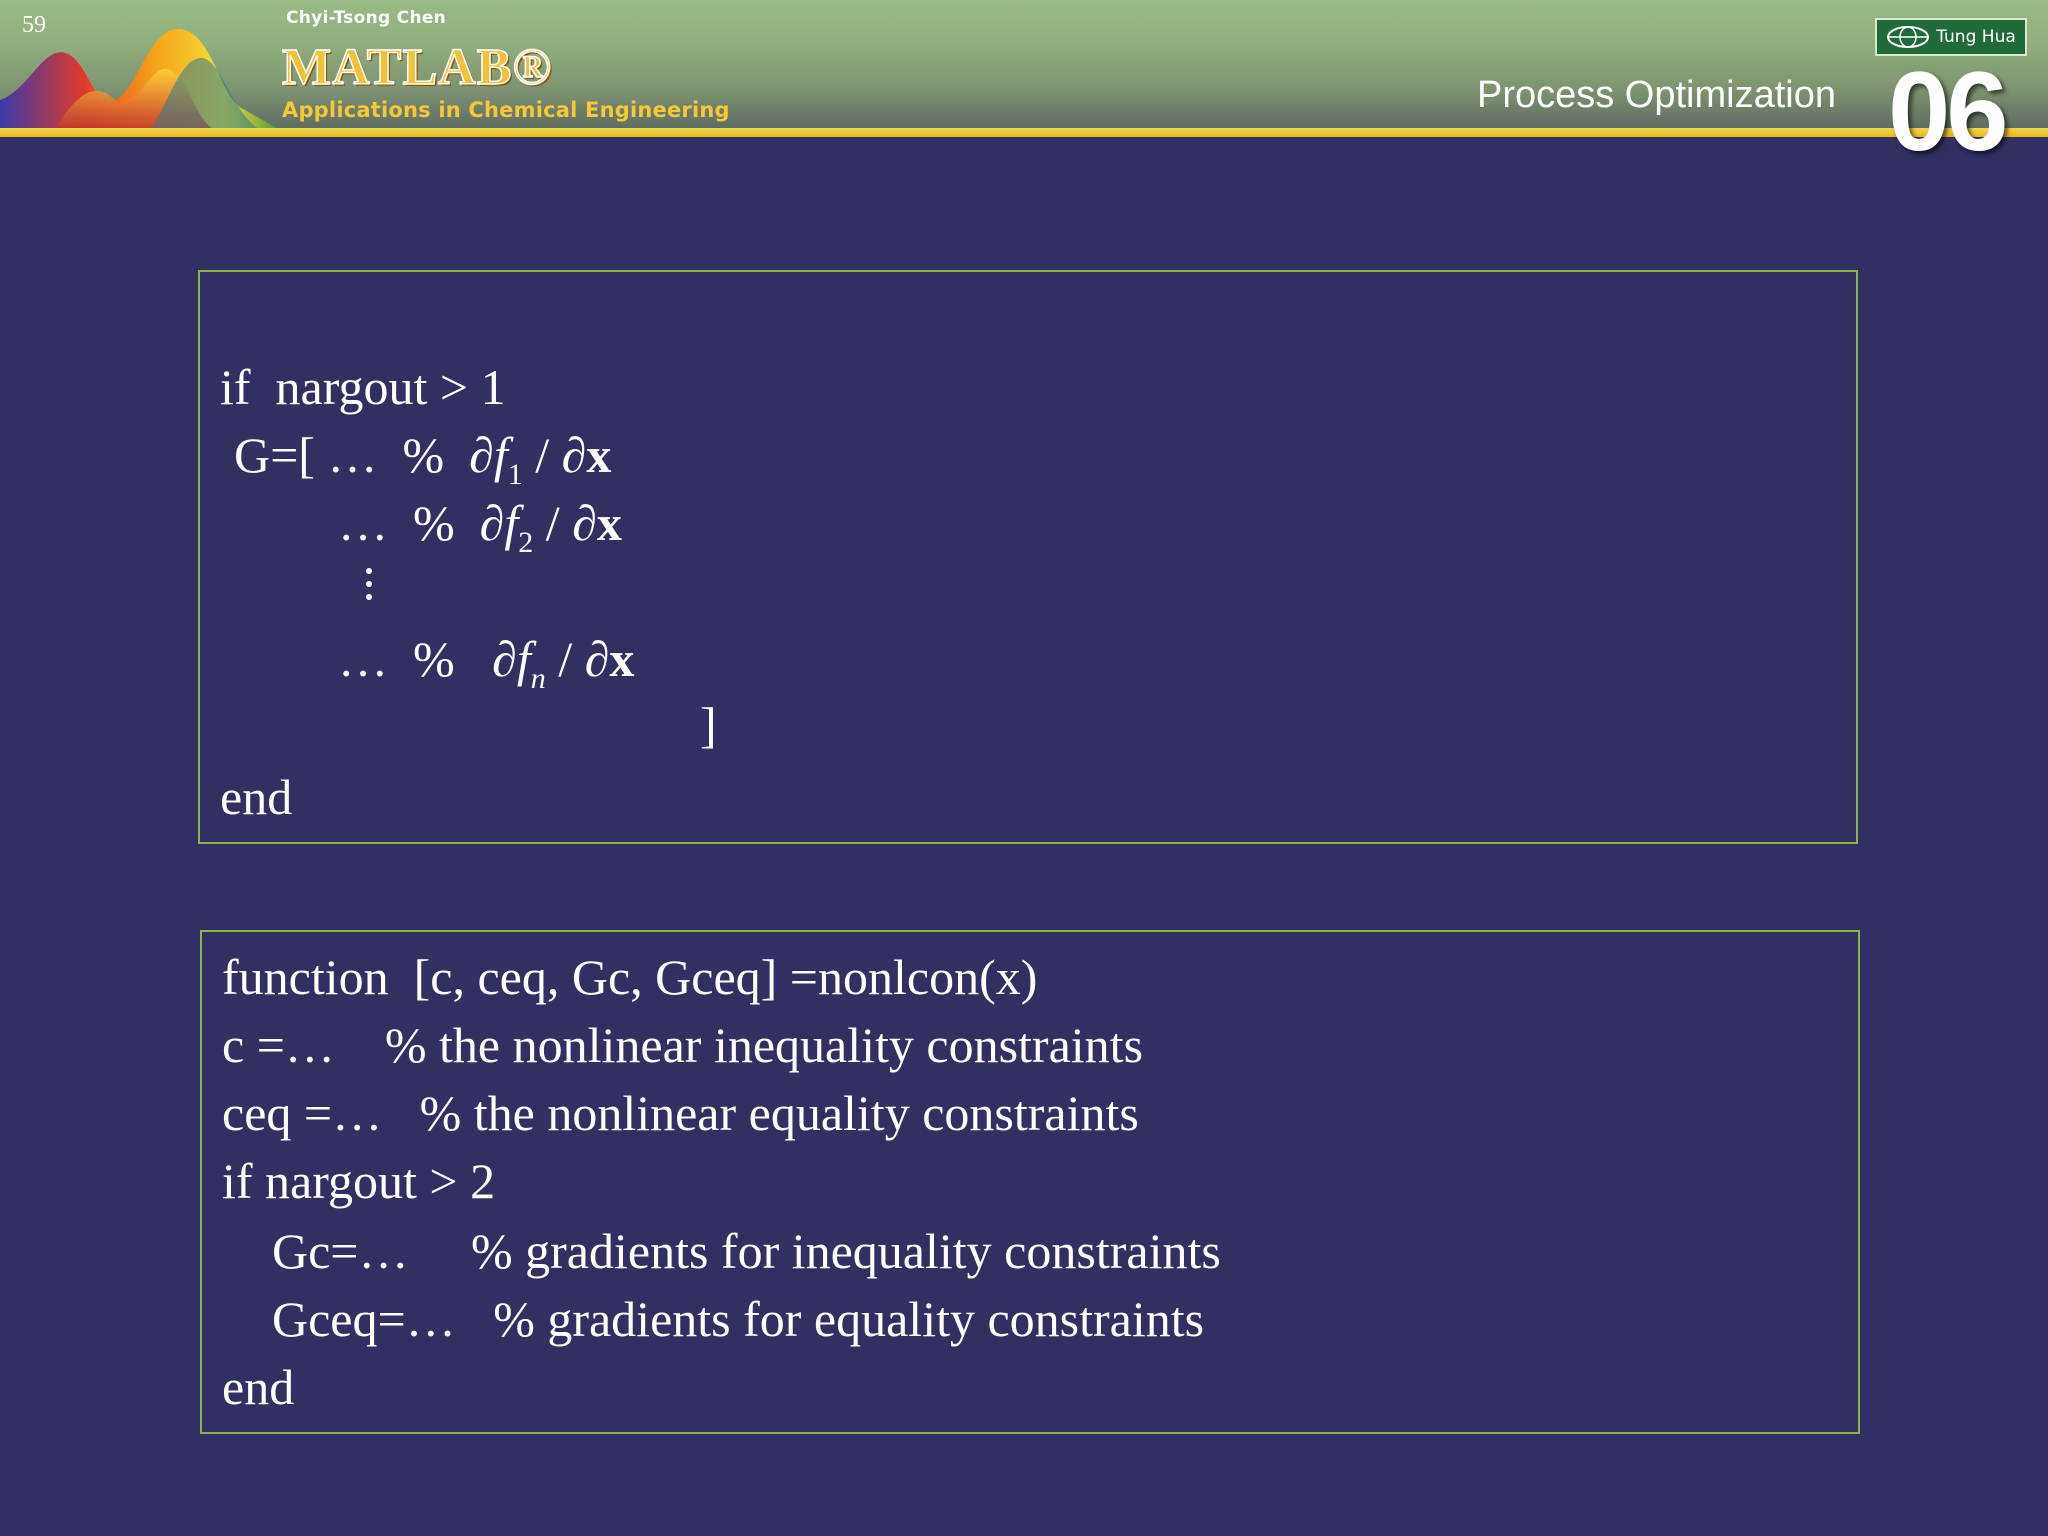  What do you see at coordinates (1656, 95) in the screenshot?
I see `chapter-title: Process Optimization` at bounding box center [1656, 95].